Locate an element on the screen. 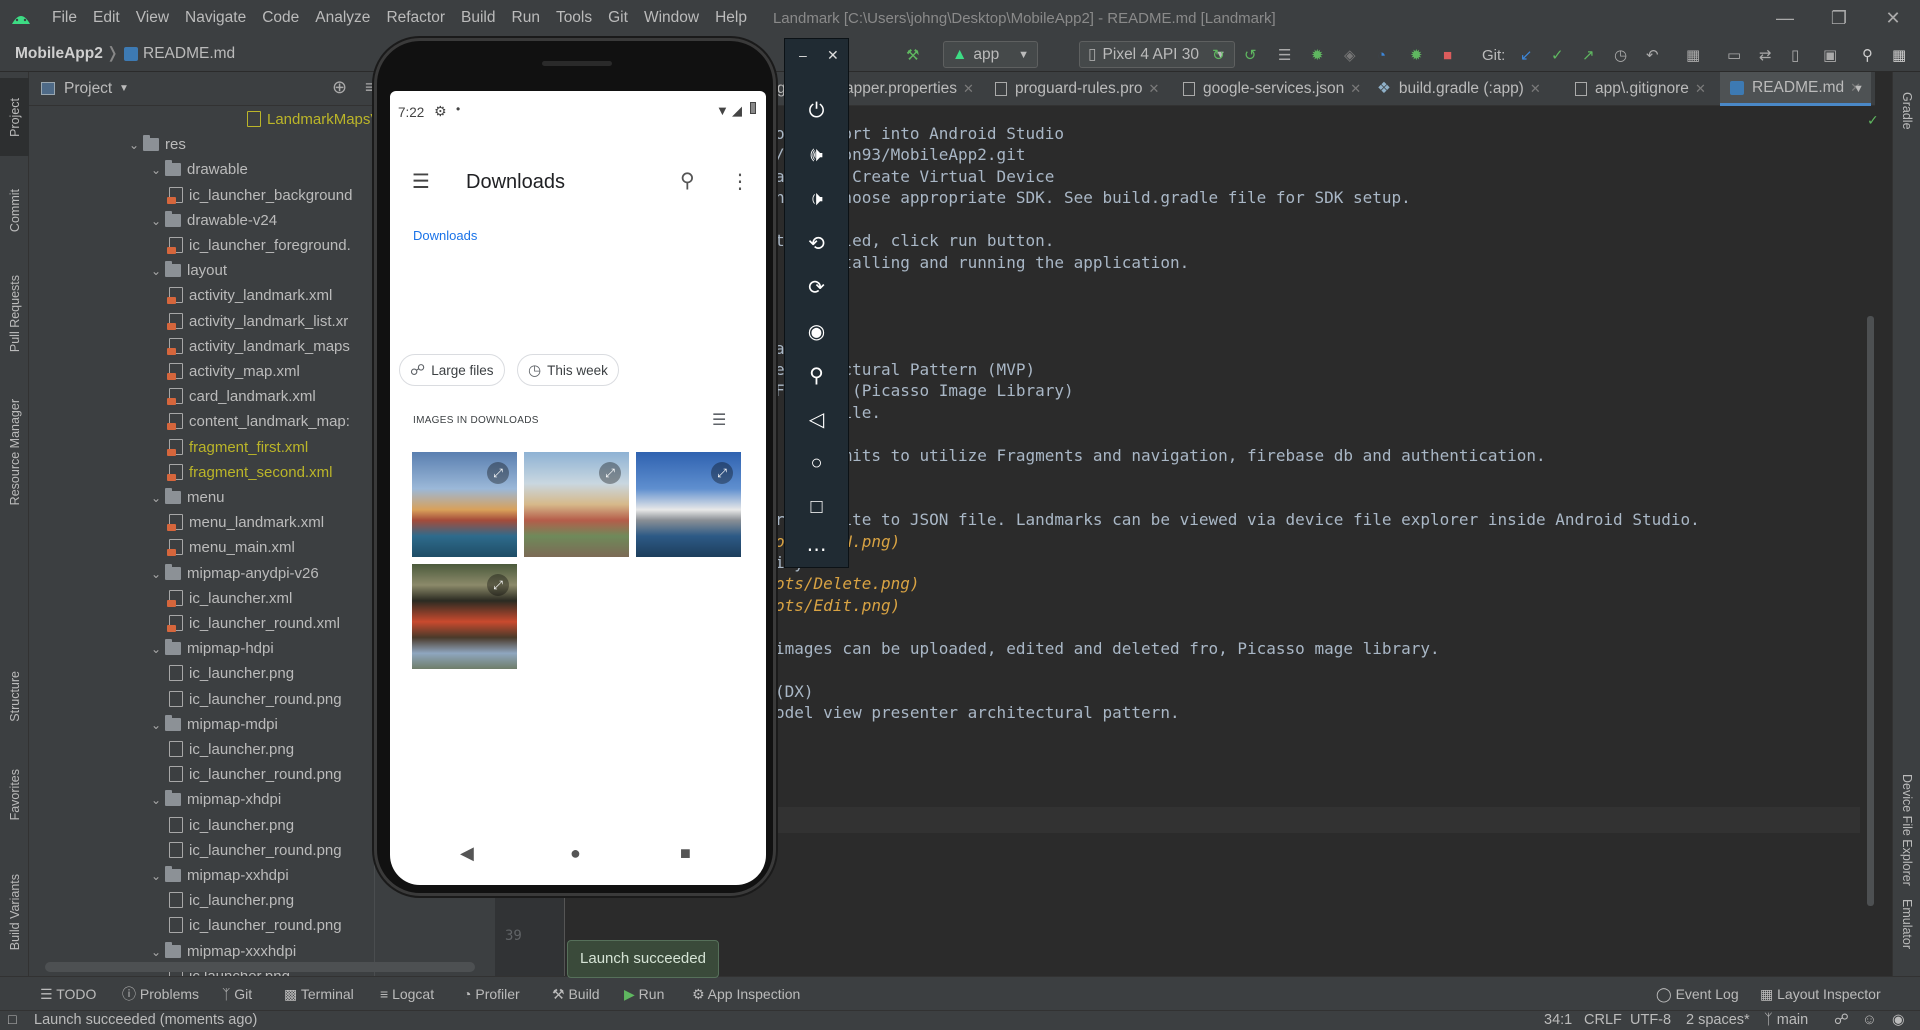 The image size is (1920, 1030). overview-icon: □ is located at coordinates (816, 507).